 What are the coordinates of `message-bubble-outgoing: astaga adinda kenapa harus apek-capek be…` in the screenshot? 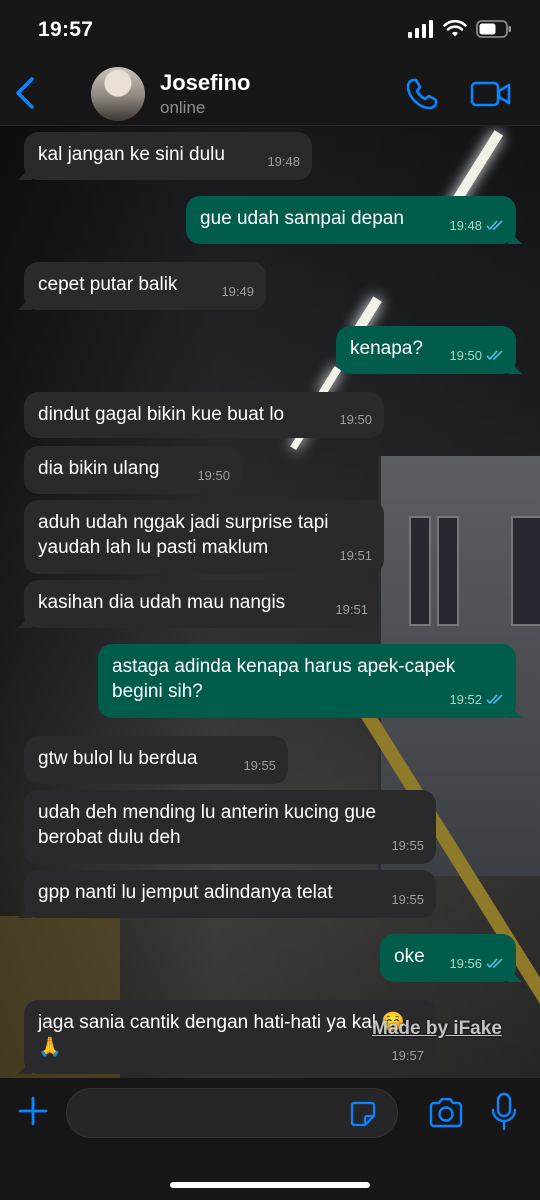 It's located at (310, 681).